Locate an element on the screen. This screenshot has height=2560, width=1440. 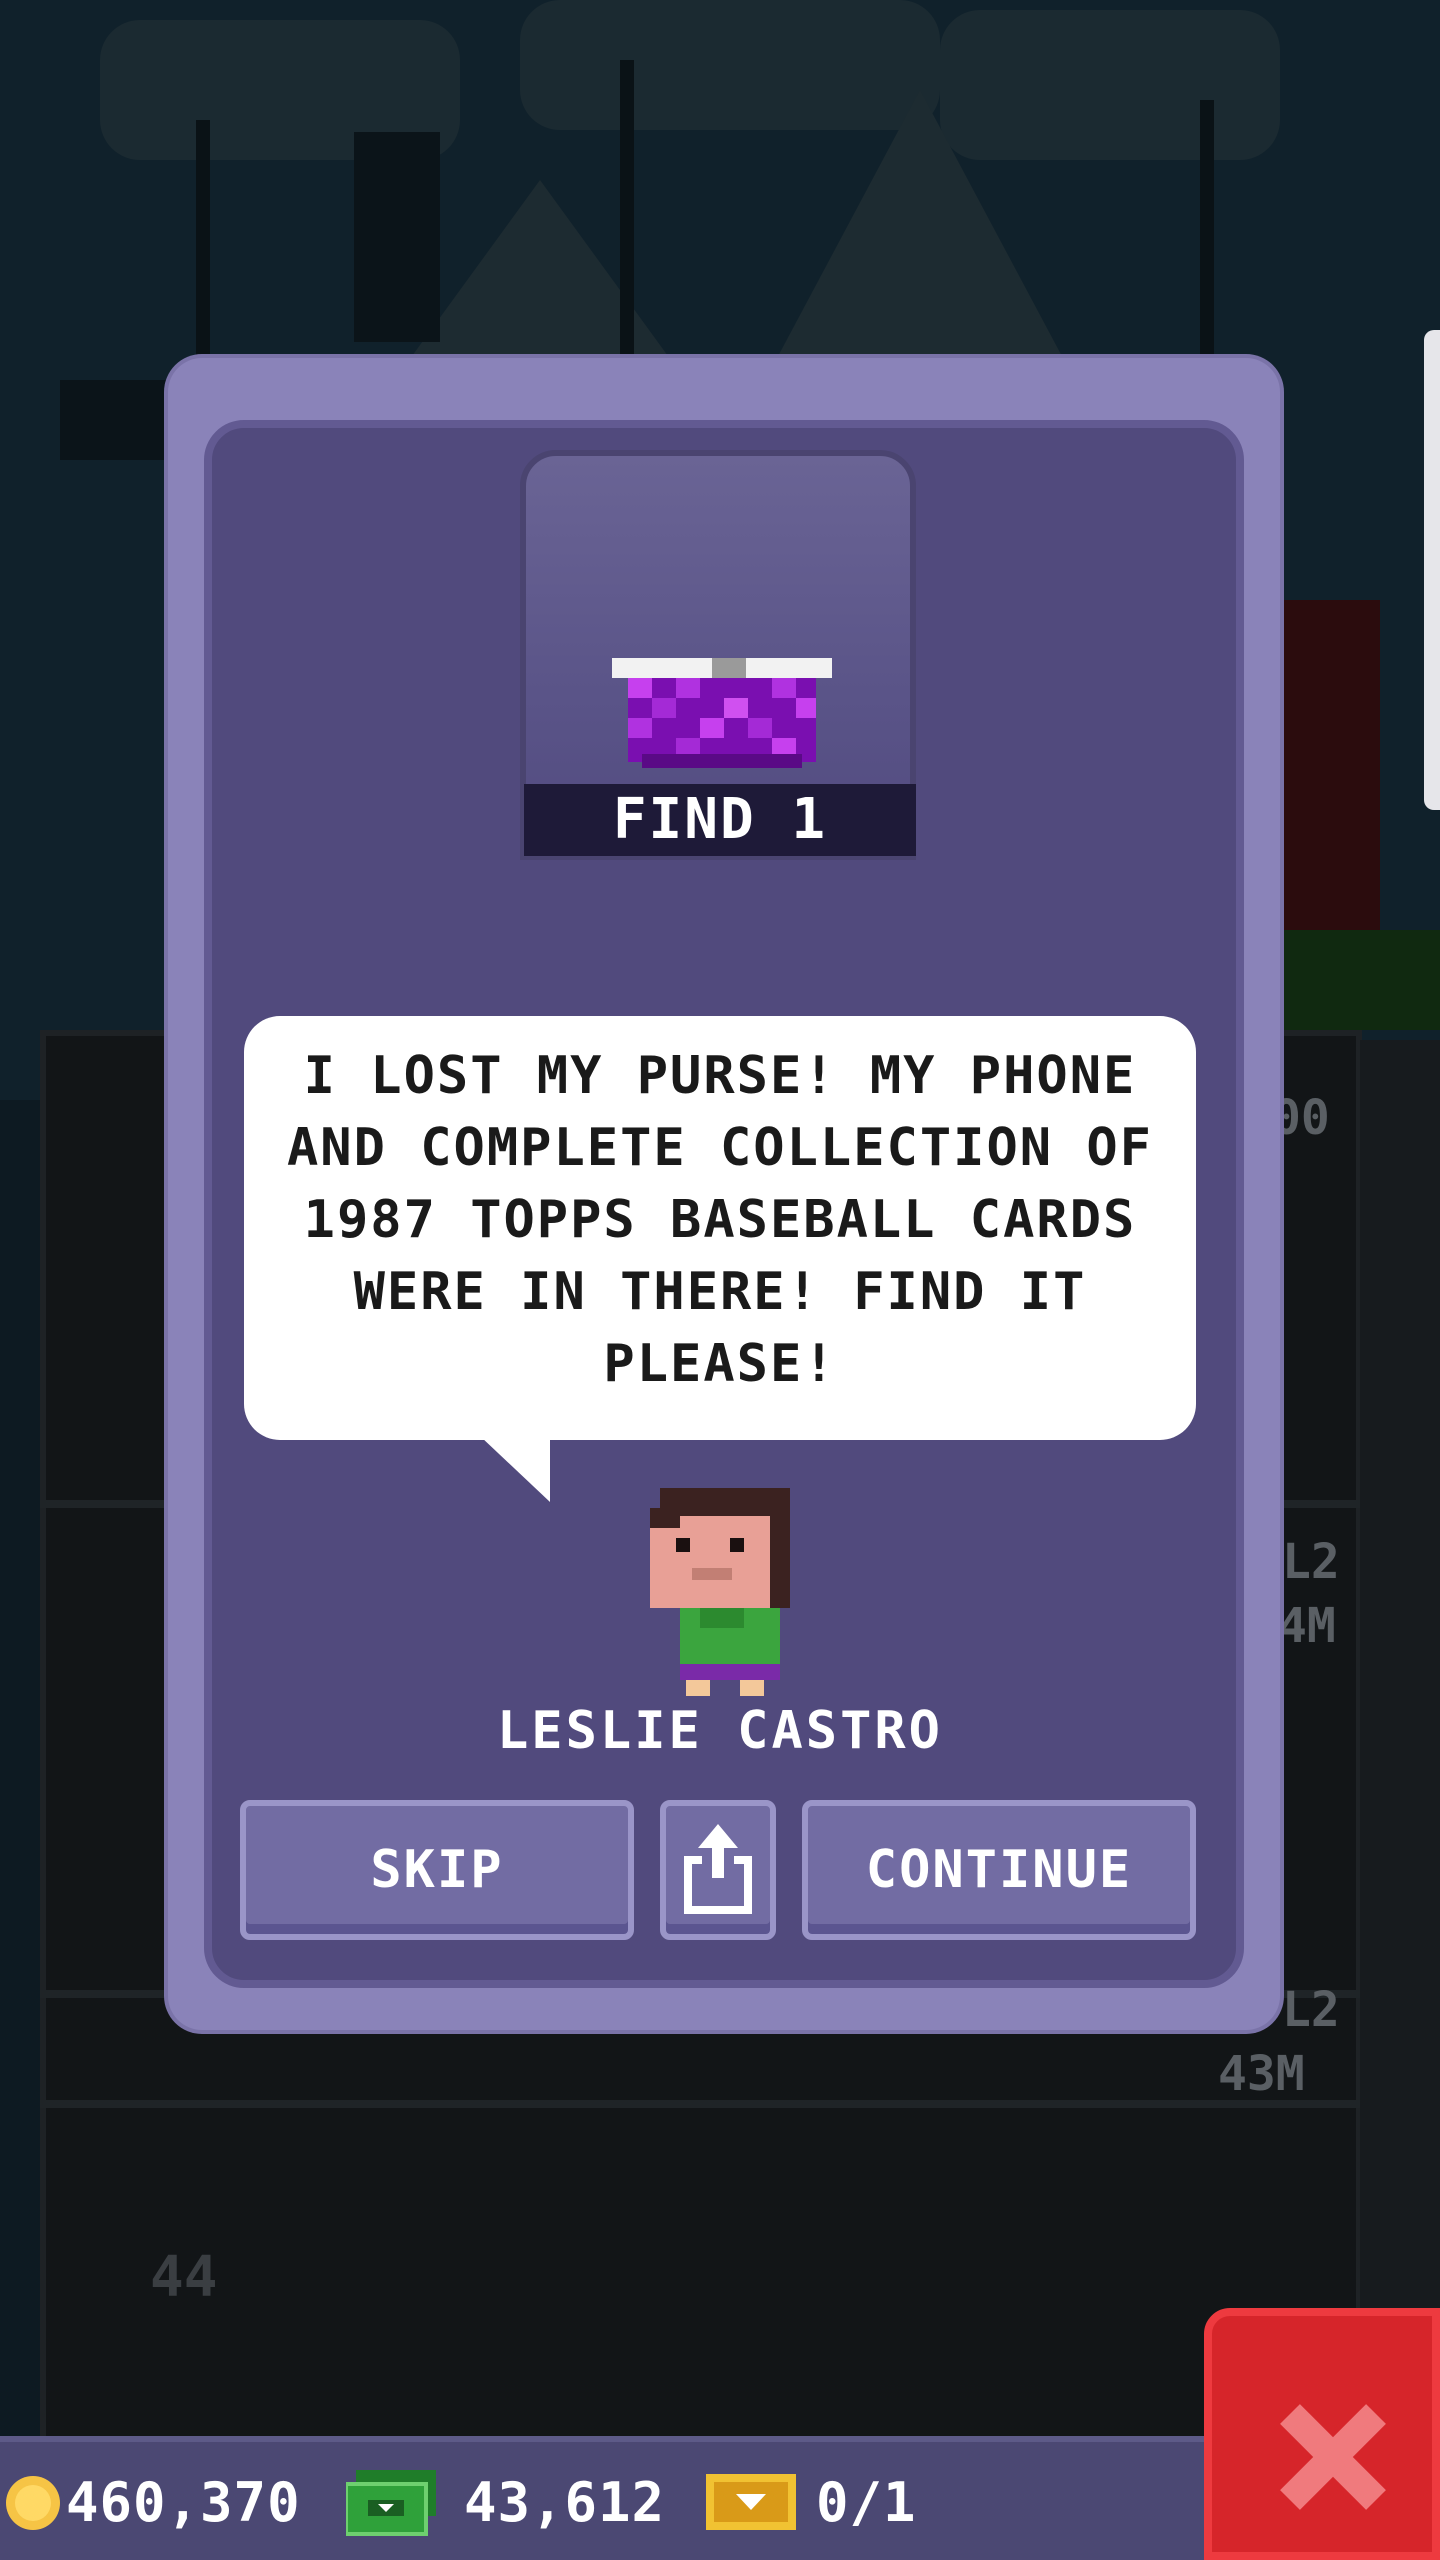
share-icon is located at coordinates (718, 1869).